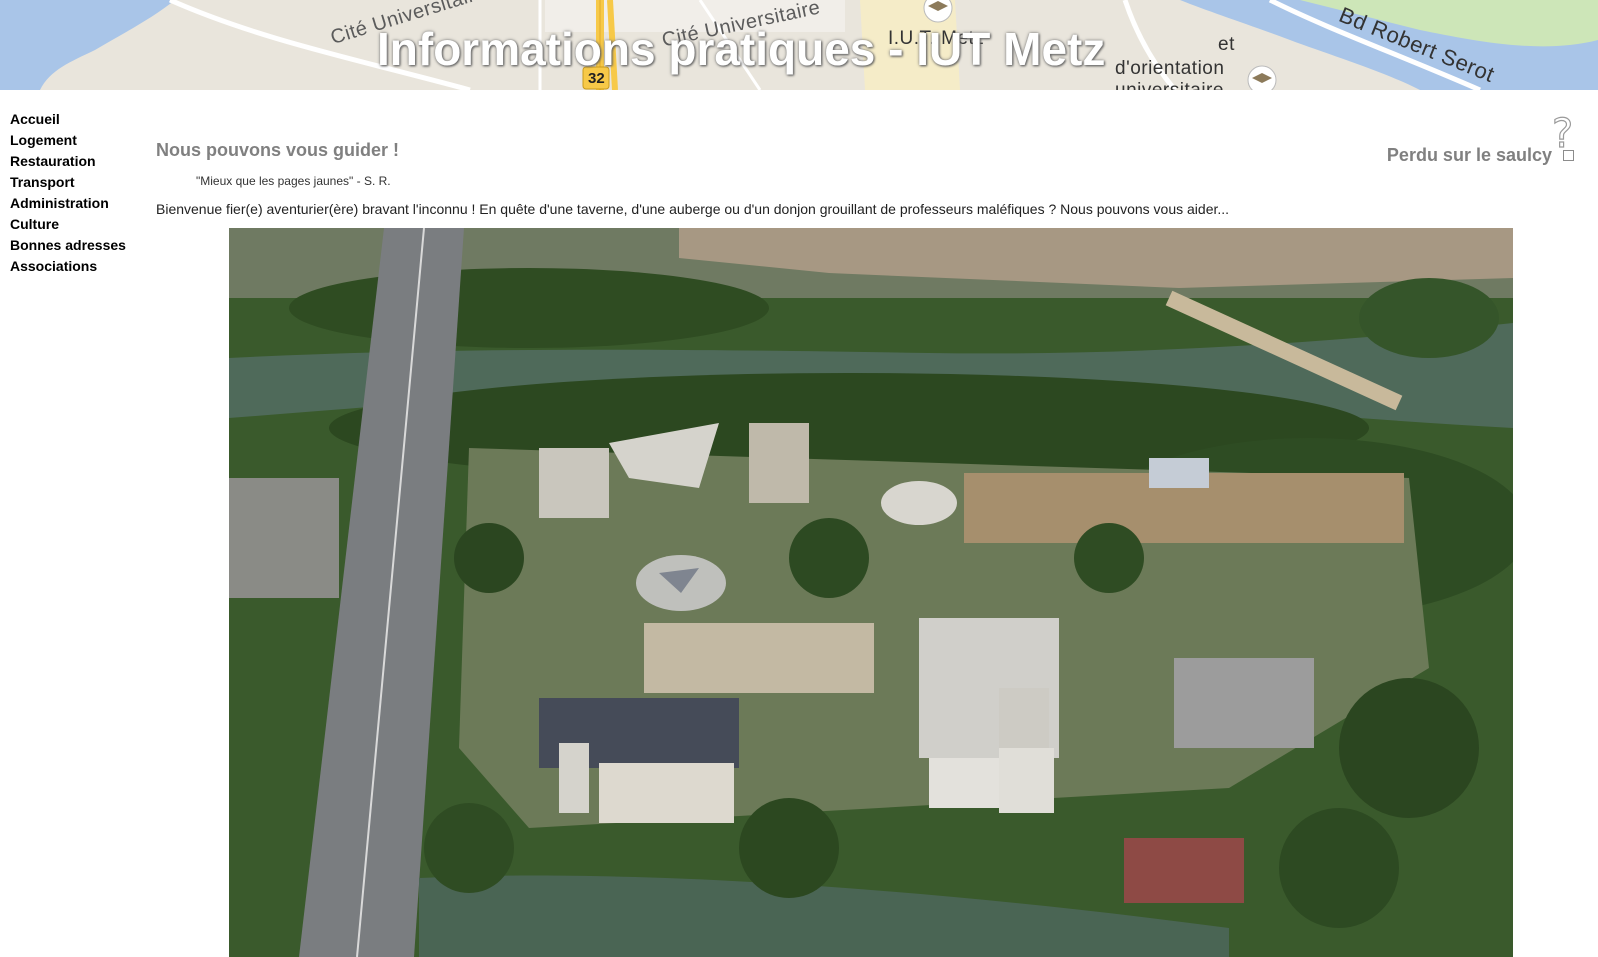 The width and height of the screenshot is (1598, 957). Describe the element at coordinates (75, 266) in the screenshot. I see `nav-item-associations: Associations` at that location.